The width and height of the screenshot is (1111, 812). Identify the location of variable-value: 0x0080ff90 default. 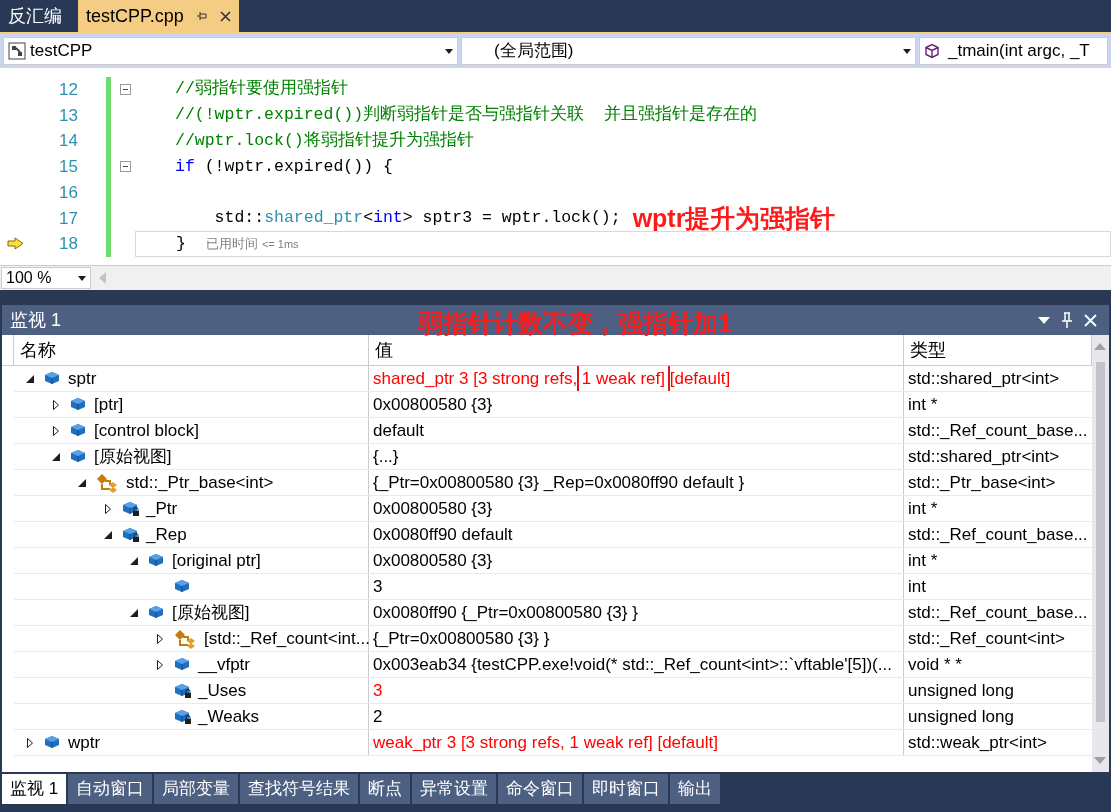
(443, 534).